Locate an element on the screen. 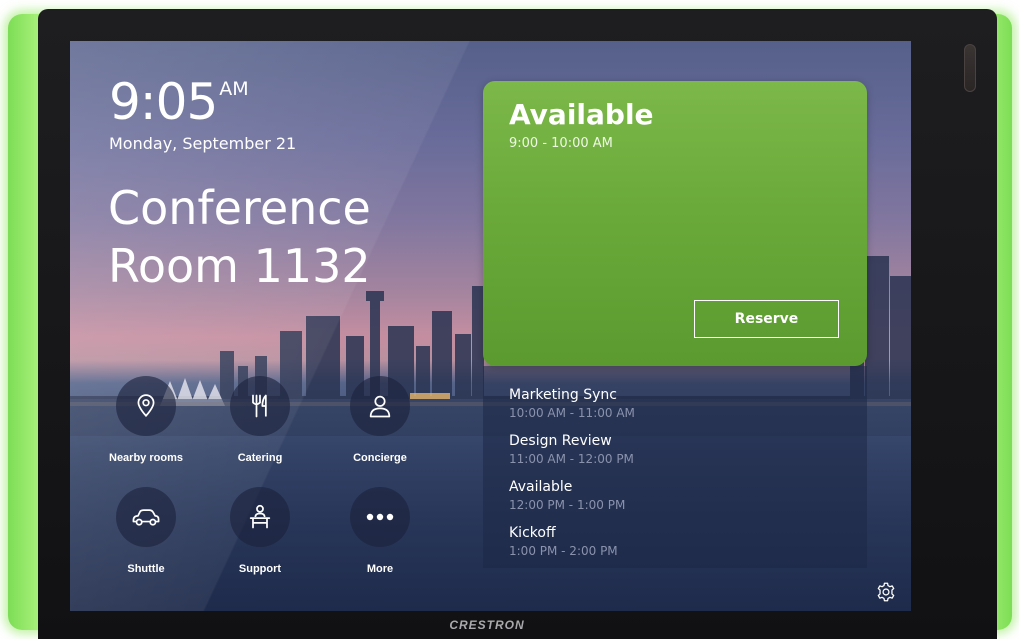  clock-ampm: AM is located at coordinates (234, 89).